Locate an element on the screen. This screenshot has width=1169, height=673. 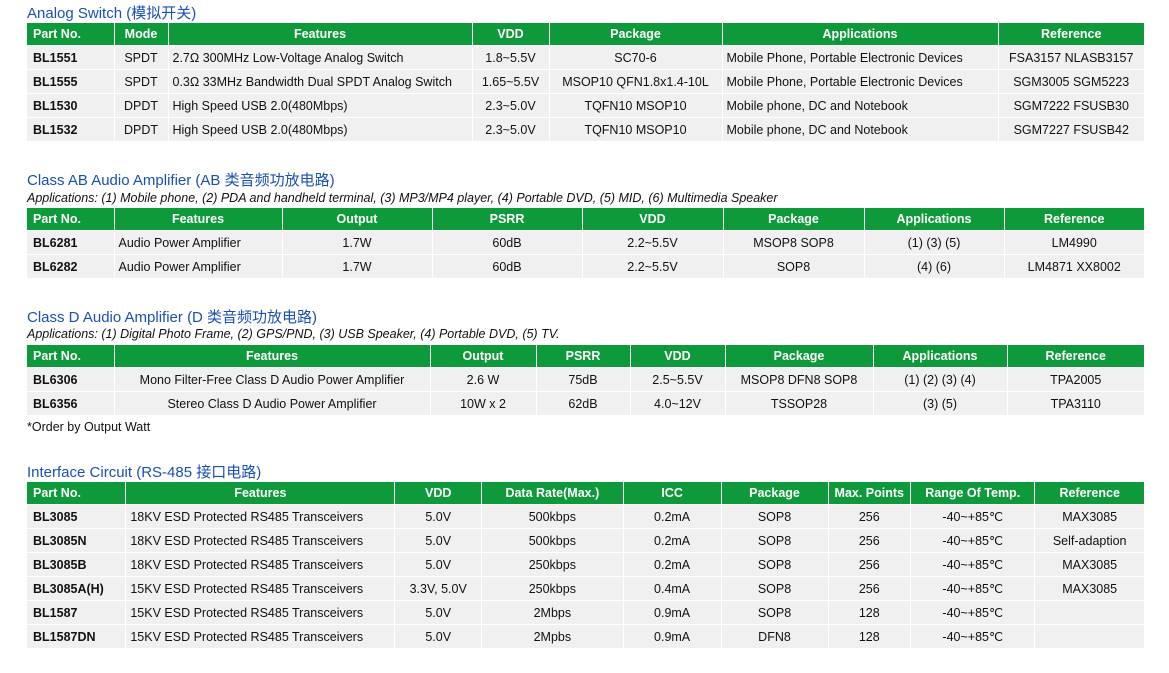
part-number-cell: BL3085N is located at coordinates (76, 540).